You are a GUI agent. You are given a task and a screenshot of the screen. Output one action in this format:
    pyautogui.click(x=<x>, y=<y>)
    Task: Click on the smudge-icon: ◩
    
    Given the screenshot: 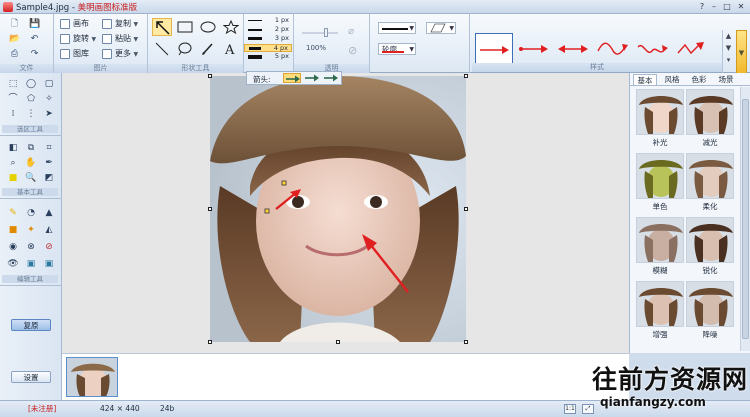 What is the action you would take?
    pyautogui.click(x=49, y=178)
    